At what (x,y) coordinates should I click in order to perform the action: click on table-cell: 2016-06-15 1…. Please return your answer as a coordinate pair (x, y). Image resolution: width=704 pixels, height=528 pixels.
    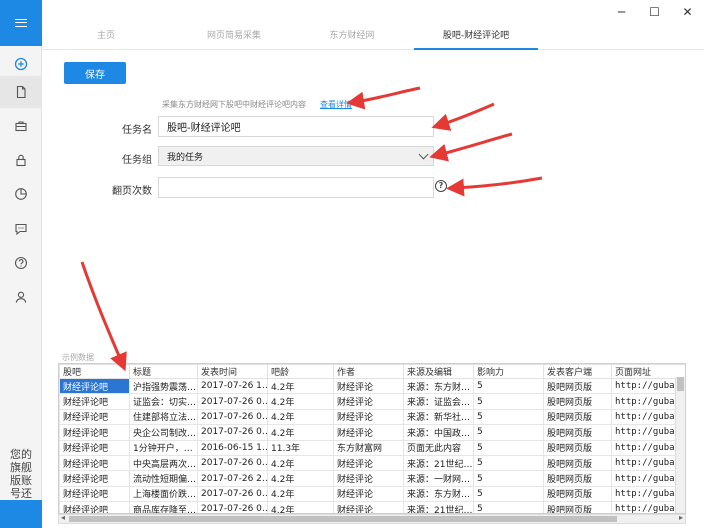
    Looking at the image, I should click on (232, 447).